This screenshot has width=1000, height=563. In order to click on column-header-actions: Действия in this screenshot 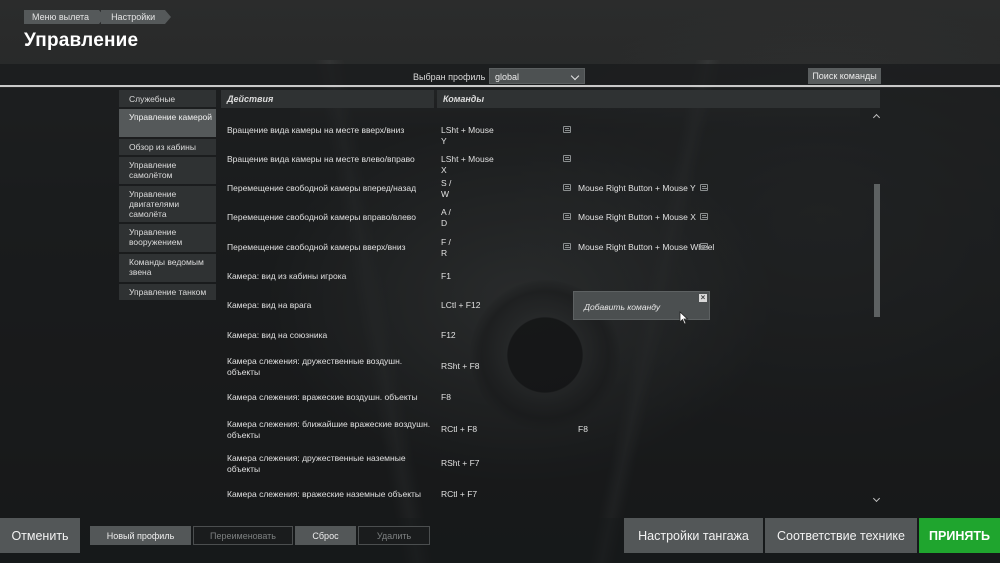, I will do `click(327, 99)`.